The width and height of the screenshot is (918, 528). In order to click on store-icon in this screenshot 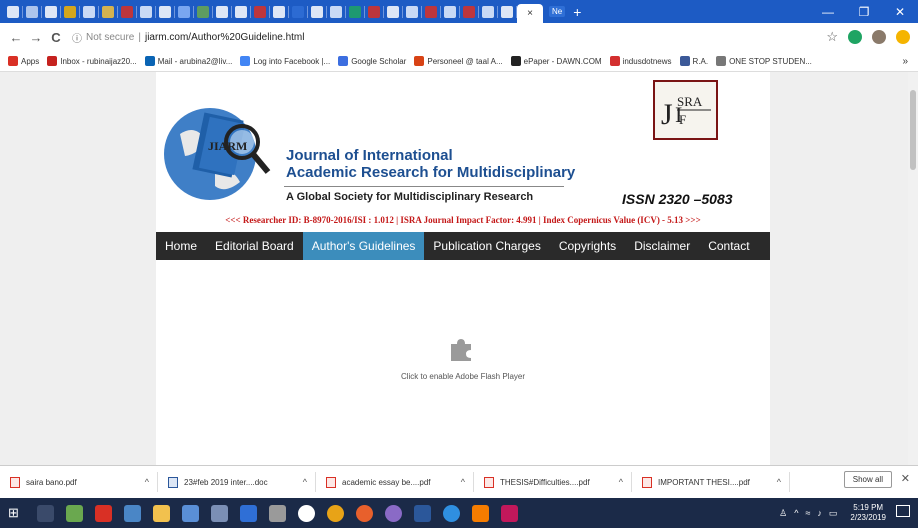, I will do `click(190, 513)`.